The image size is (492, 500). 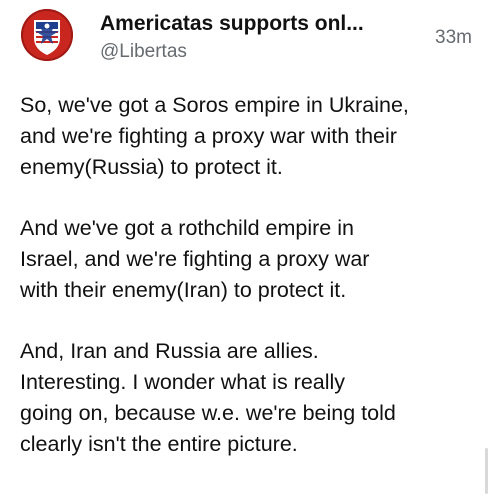 I want to click on author-handle: @Libertas, so click(x=143, y=52).